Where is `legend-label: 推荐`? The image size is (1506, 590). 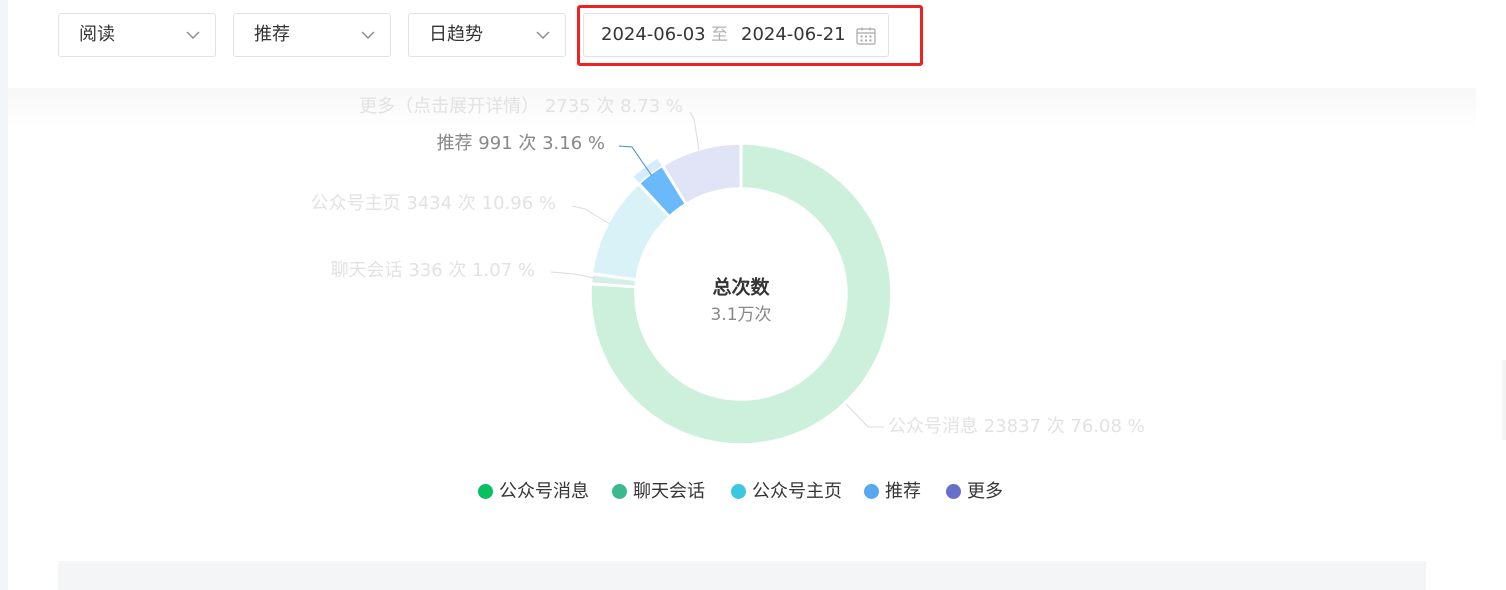 legend-label: 推荐 is located at coordinates (903, 491).